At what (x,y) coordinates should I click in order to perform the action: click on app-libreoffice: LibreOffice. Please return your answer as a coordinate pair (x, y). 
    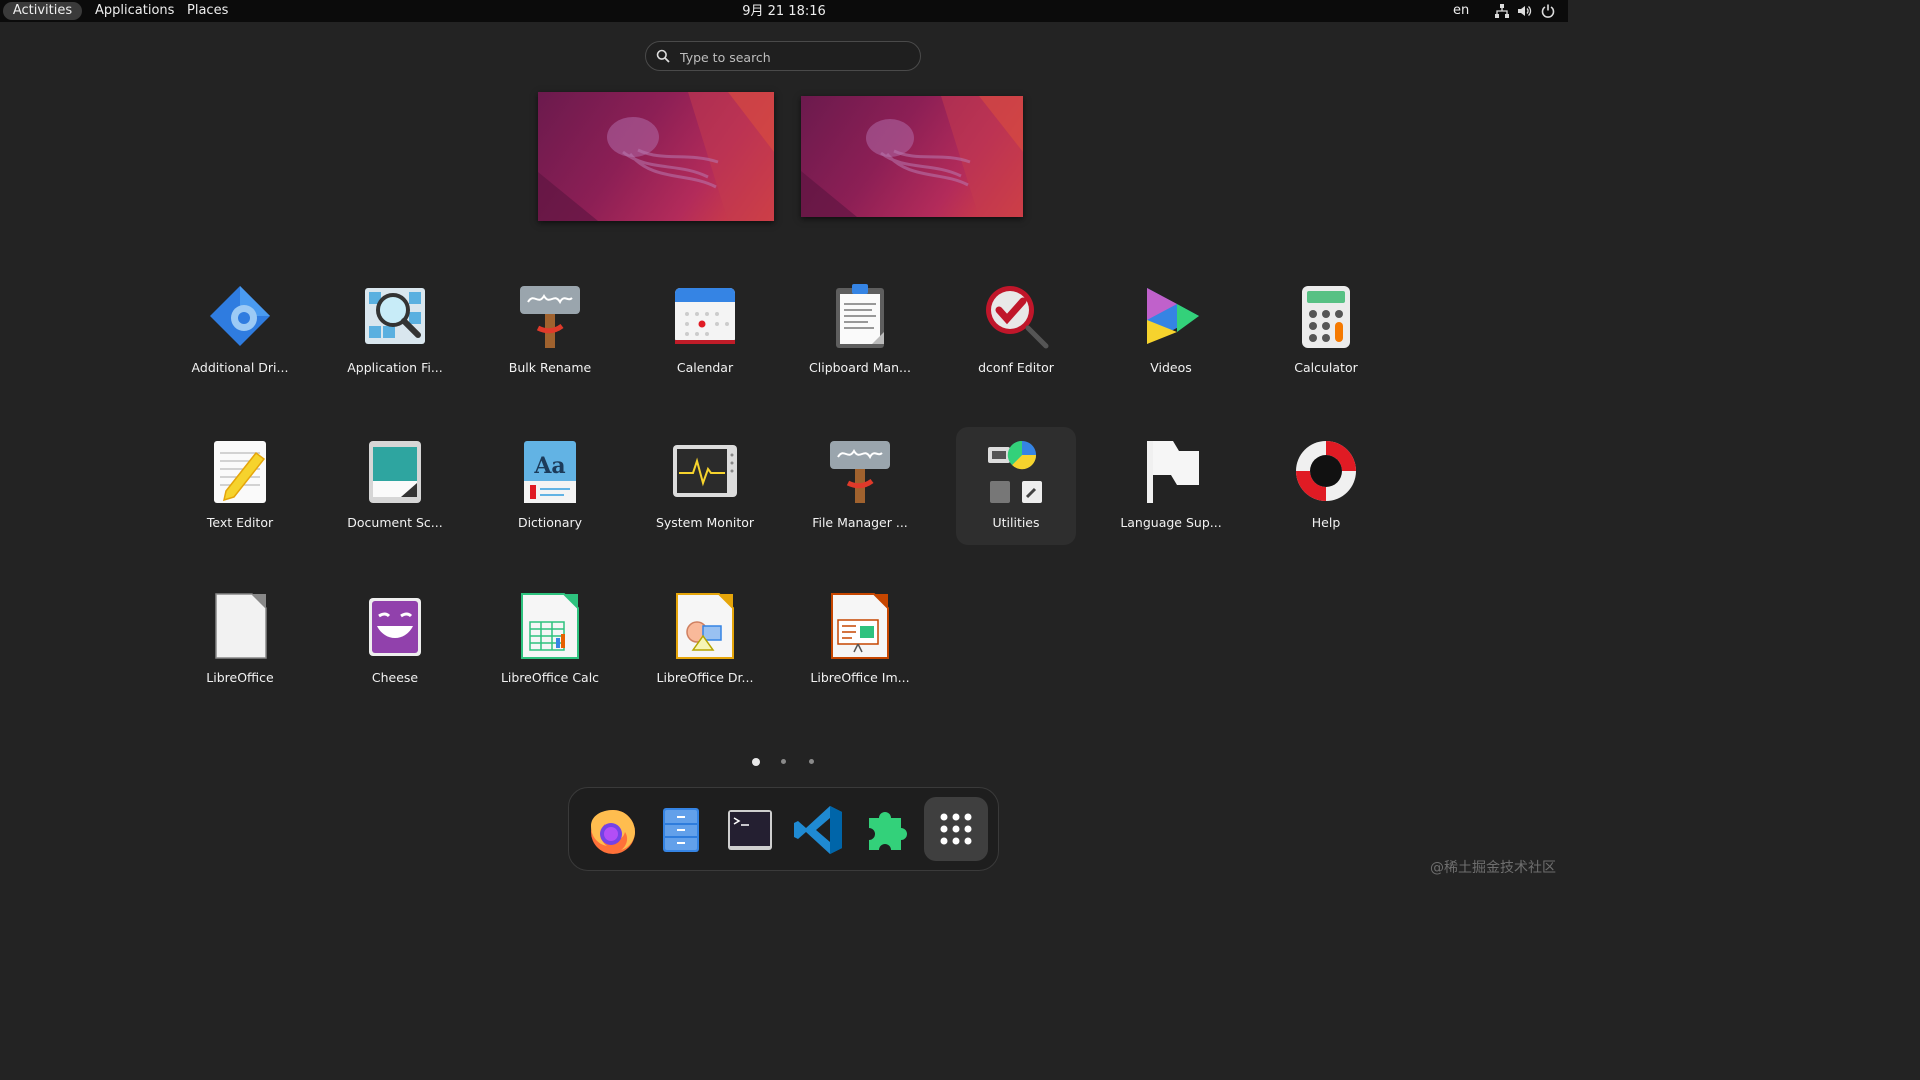
    Looking at the image, I should click on (240, 641).